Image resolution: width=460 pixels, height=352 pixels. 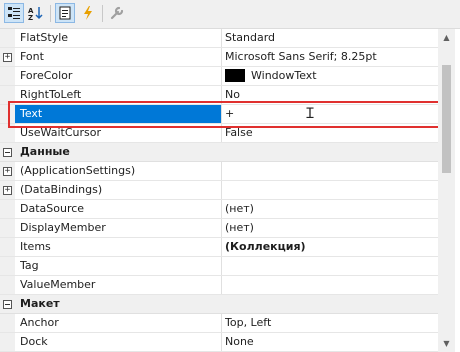 I want to click on property-value: WindowText, so click(x=329, y=76).